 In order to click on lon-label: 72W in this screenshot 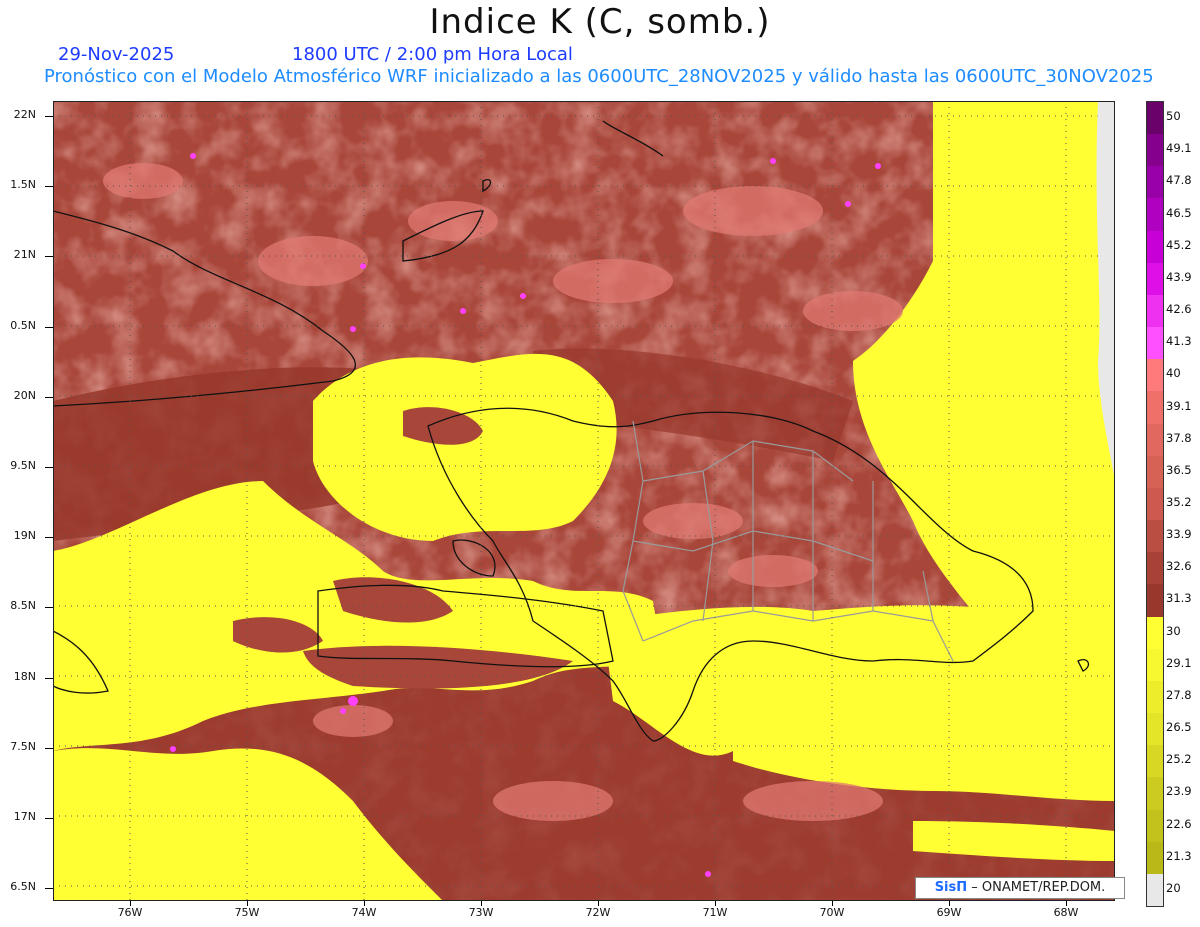, I will do `click(598, 912)`.